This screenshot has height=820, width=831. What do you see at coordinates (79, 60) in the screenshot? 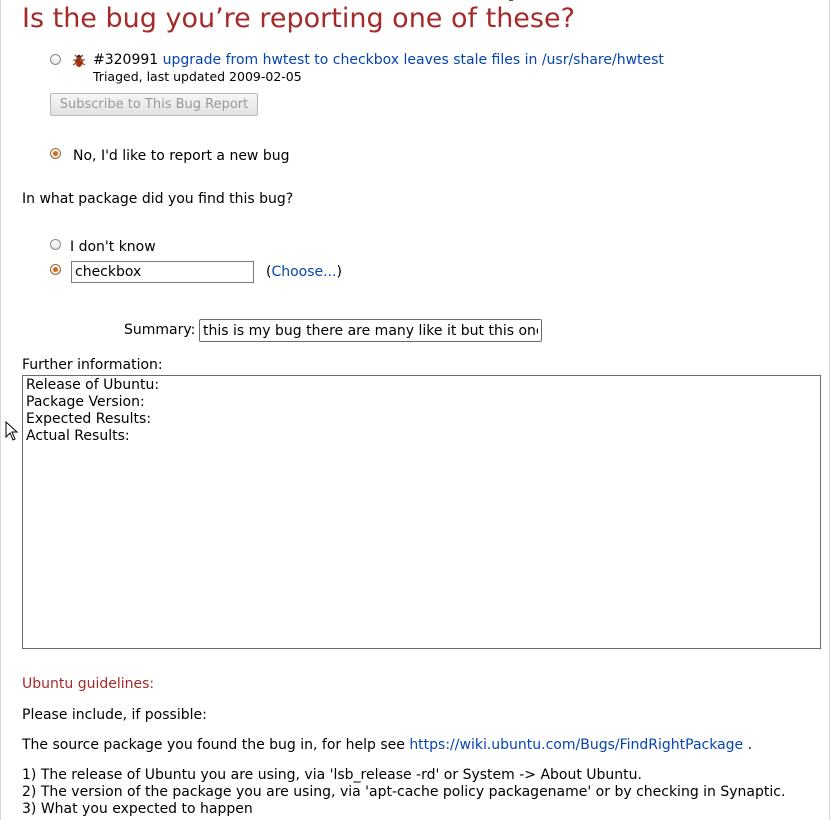
I see `bug-icon` at bounding box center [79, 60].